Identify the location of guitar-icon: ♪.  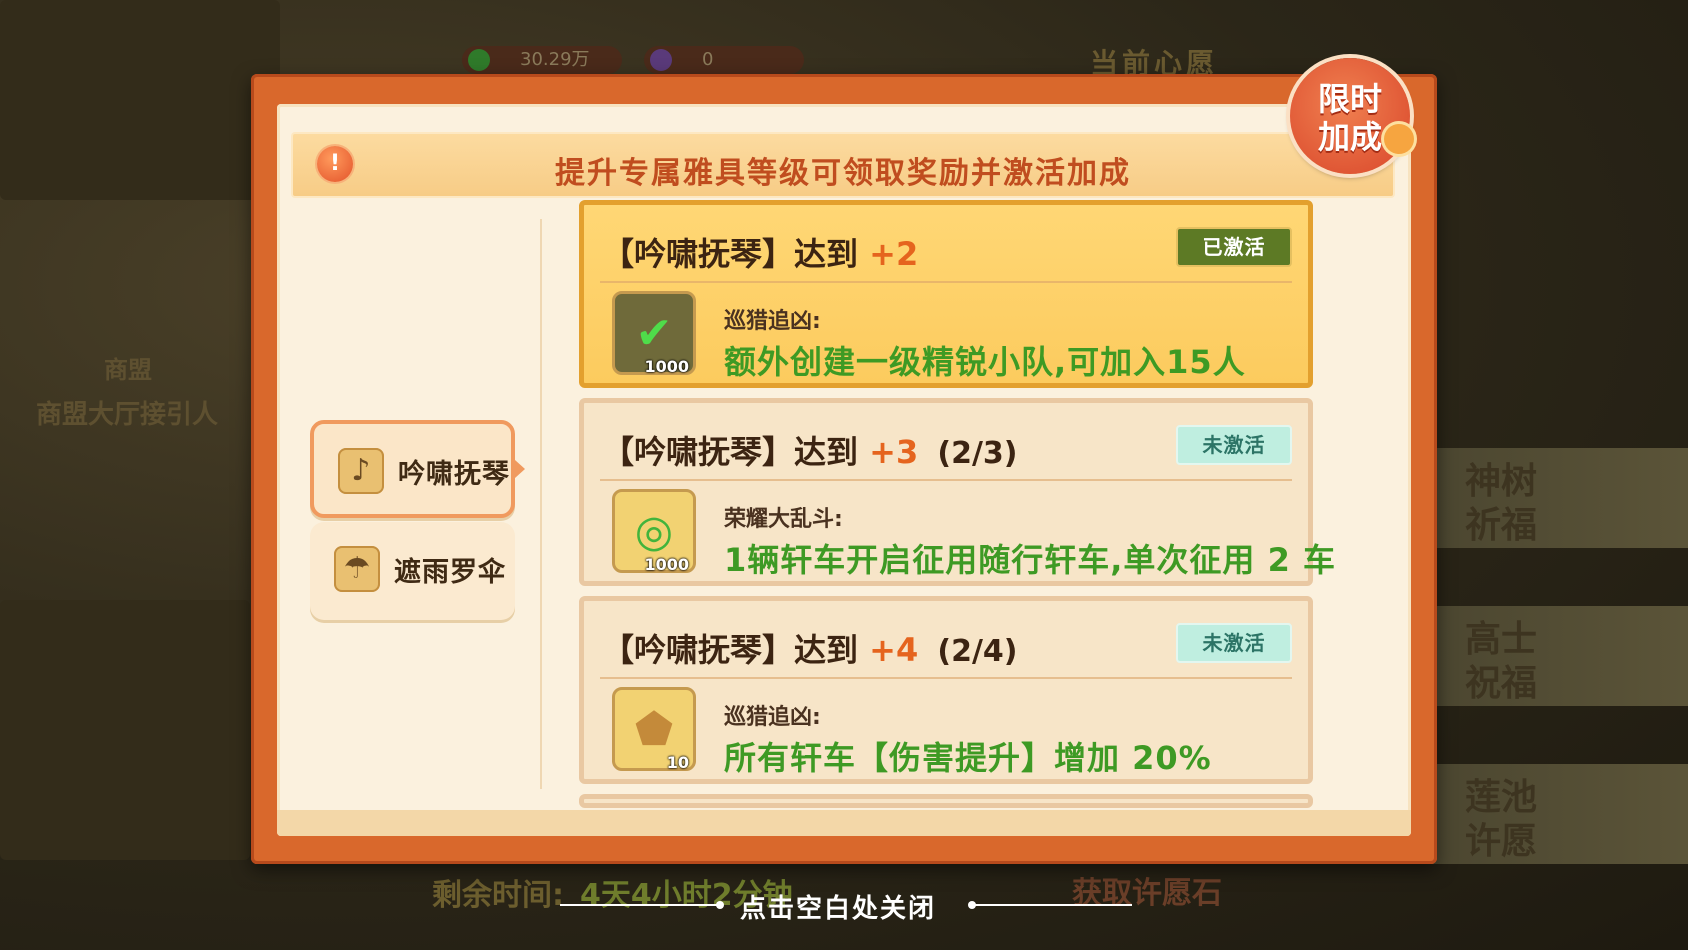
(361, 471).